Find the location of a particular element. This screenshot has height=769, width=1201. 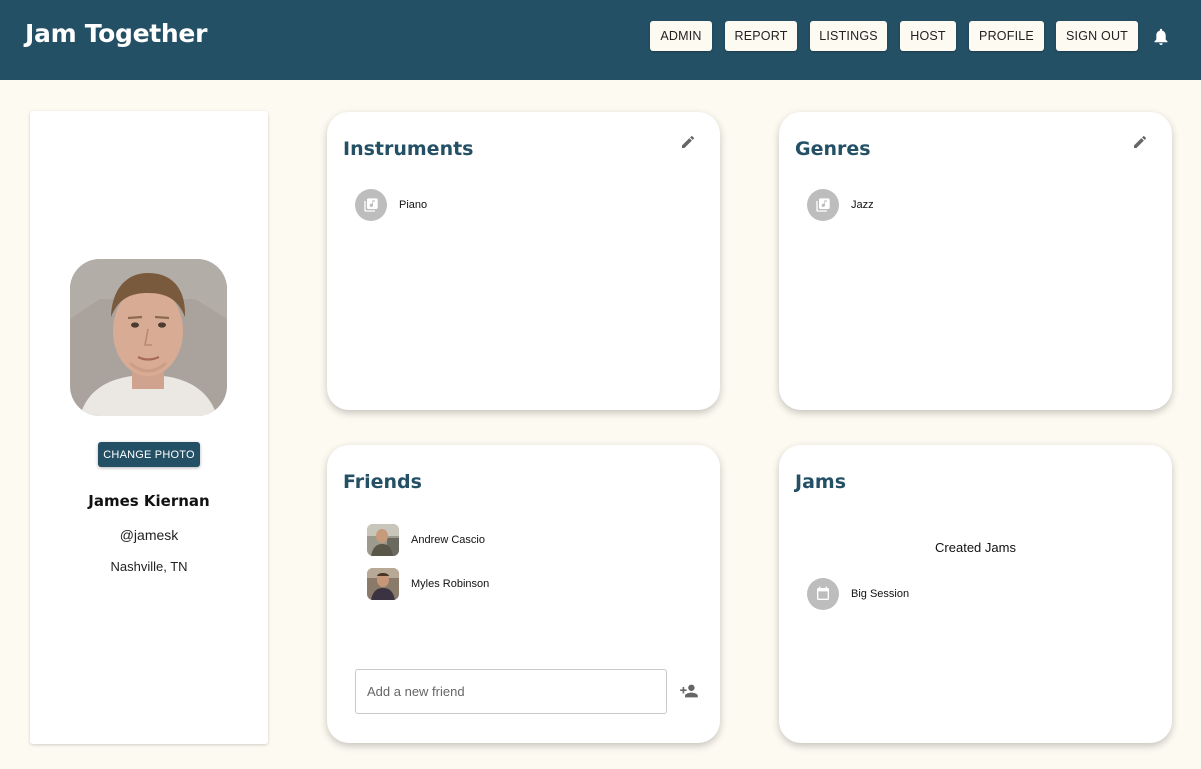

instruments-title: Instruments is located at coordinates (408, 149).